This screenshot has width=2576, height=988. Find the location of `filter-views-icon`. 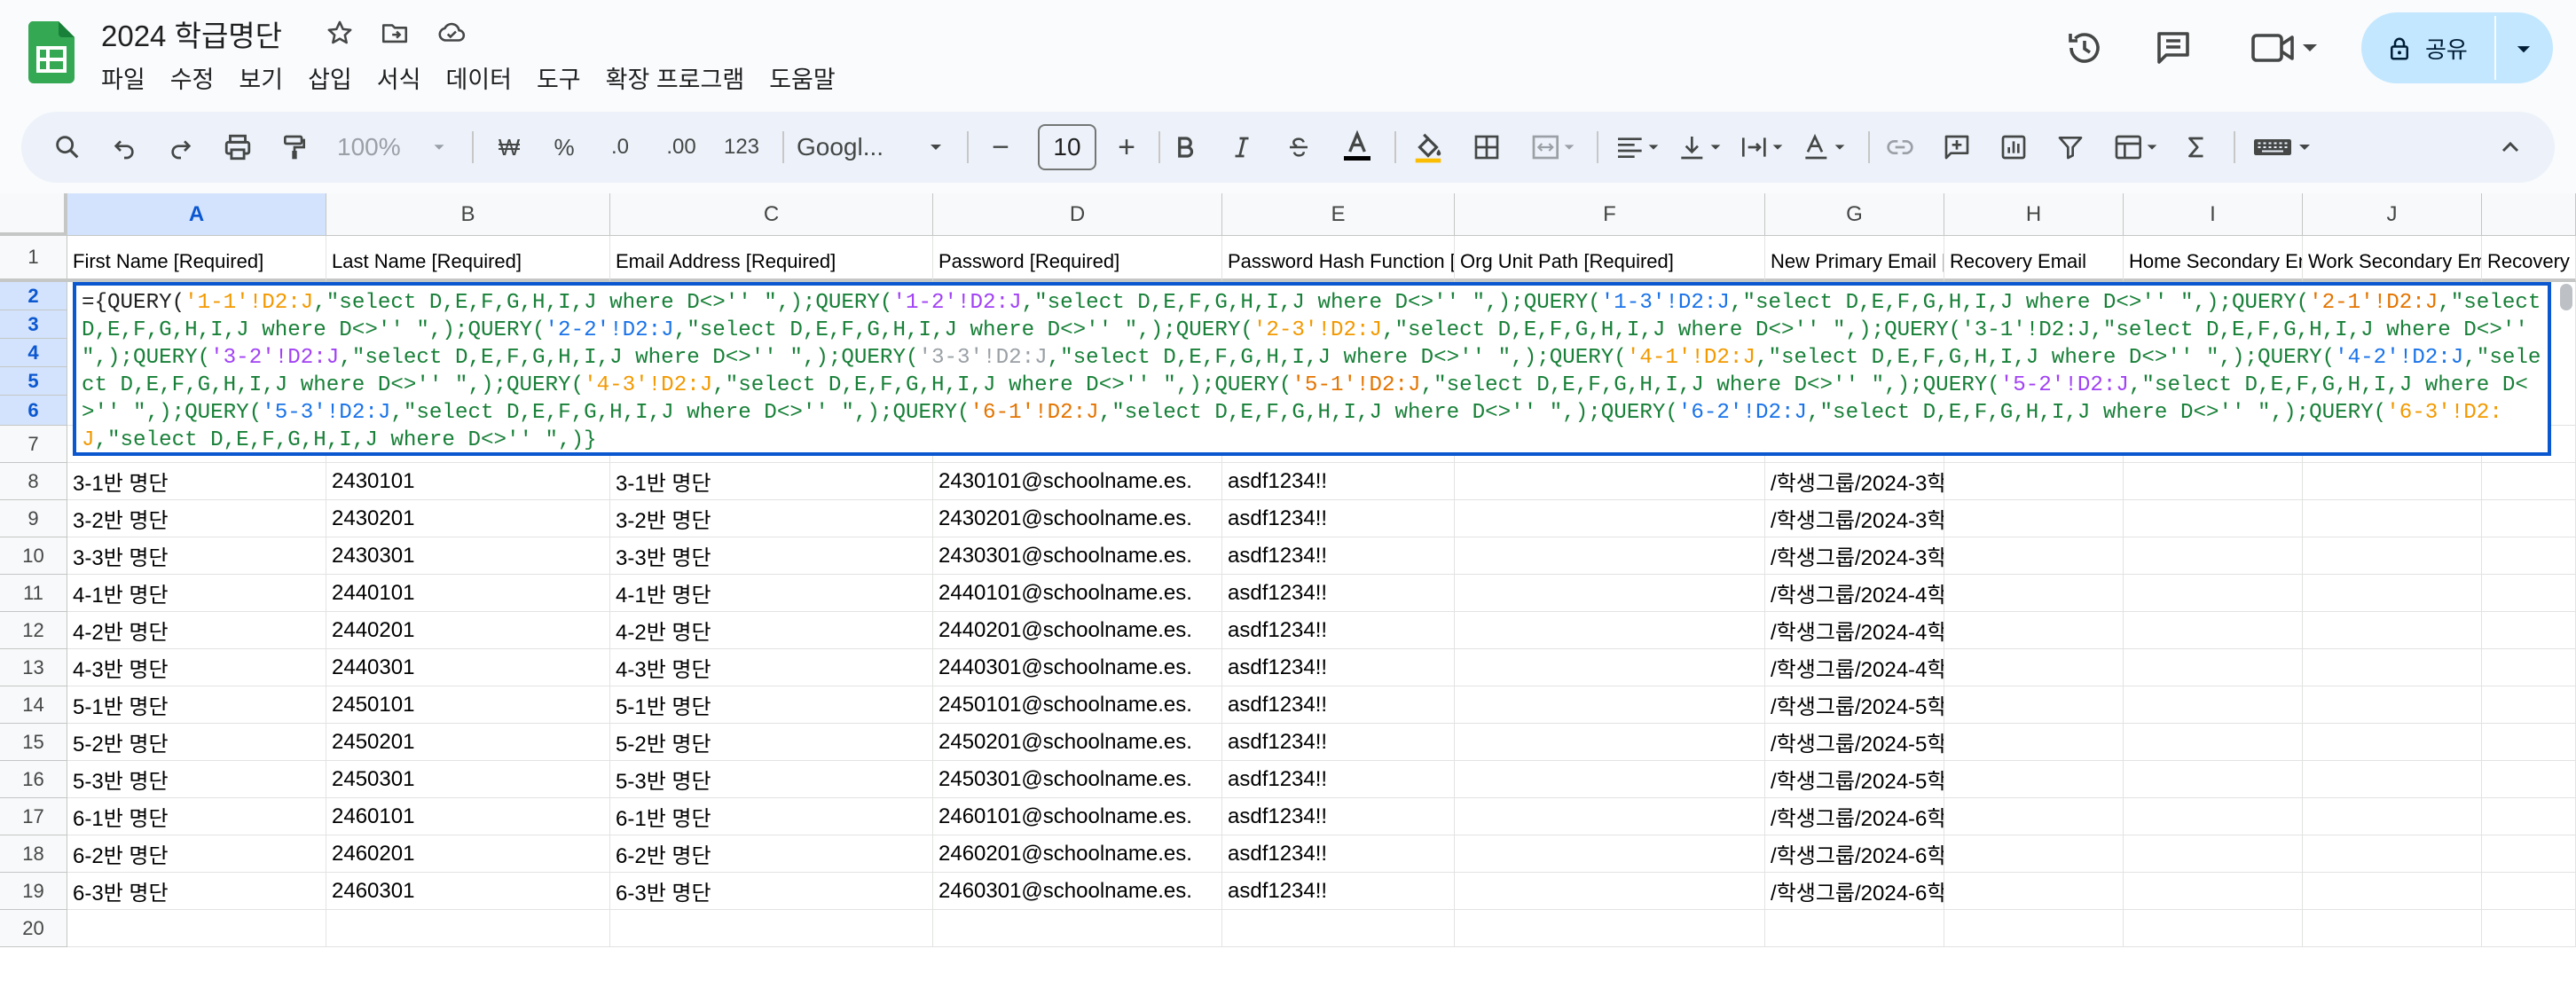

filter-views-icon is located at coordinates (2138, 147).